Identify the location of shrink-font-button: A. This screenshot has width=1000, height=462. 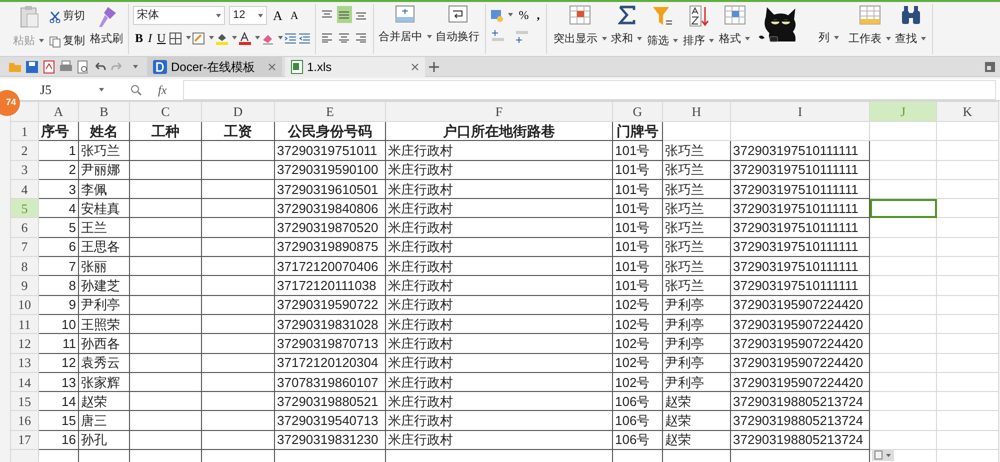
(294, 16).